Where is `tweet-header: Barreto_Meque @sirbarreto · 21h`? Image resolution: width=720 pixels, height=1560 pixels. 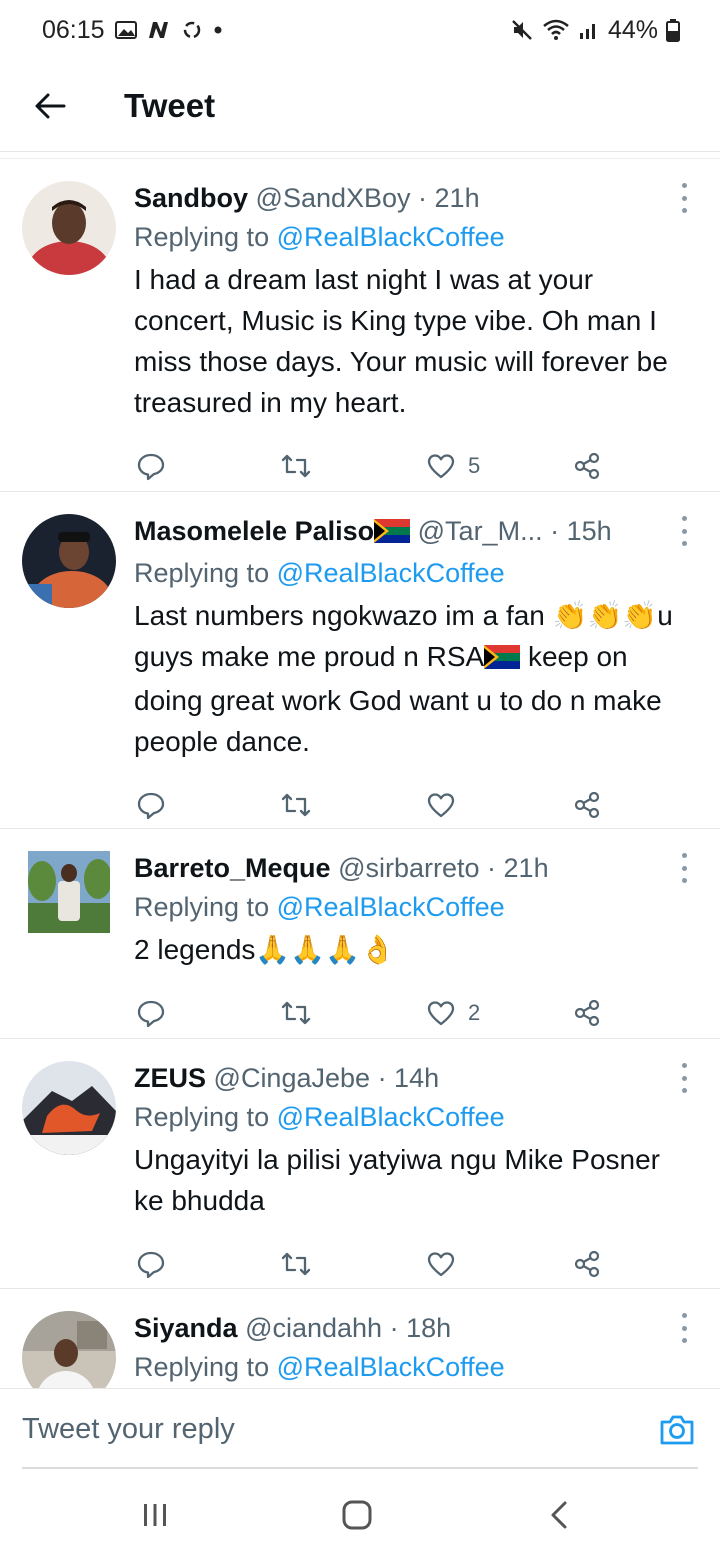
tweet-header: Barreto_Meque @sirbarreto · 21h is located at coordinates (412, 868).